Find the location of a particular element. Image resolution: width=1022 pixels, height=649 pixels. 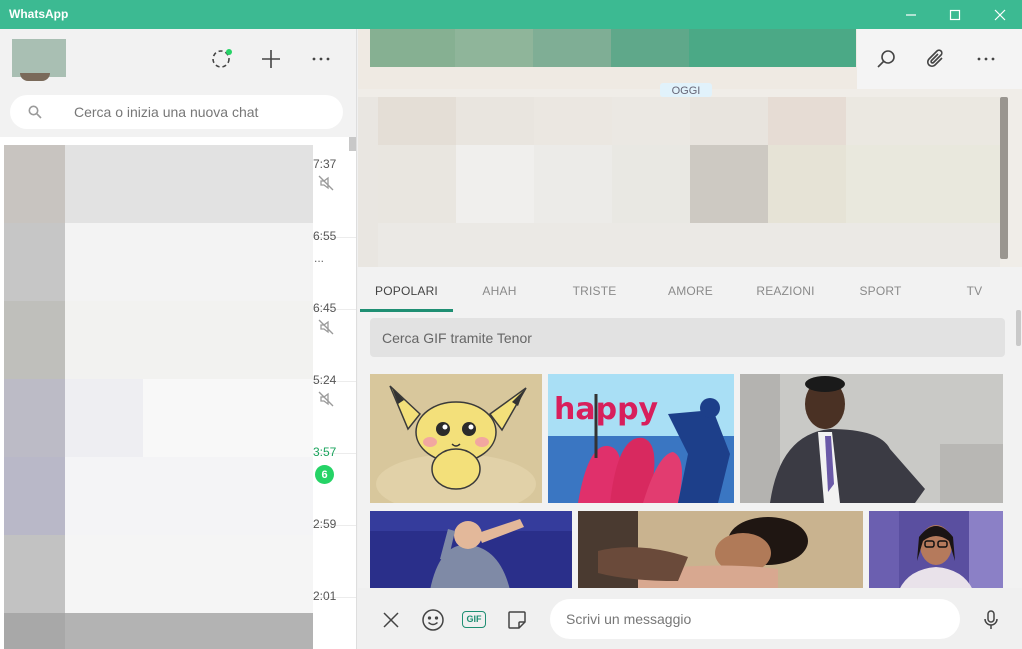

new-chat-button is located at coordinates (271, 59).